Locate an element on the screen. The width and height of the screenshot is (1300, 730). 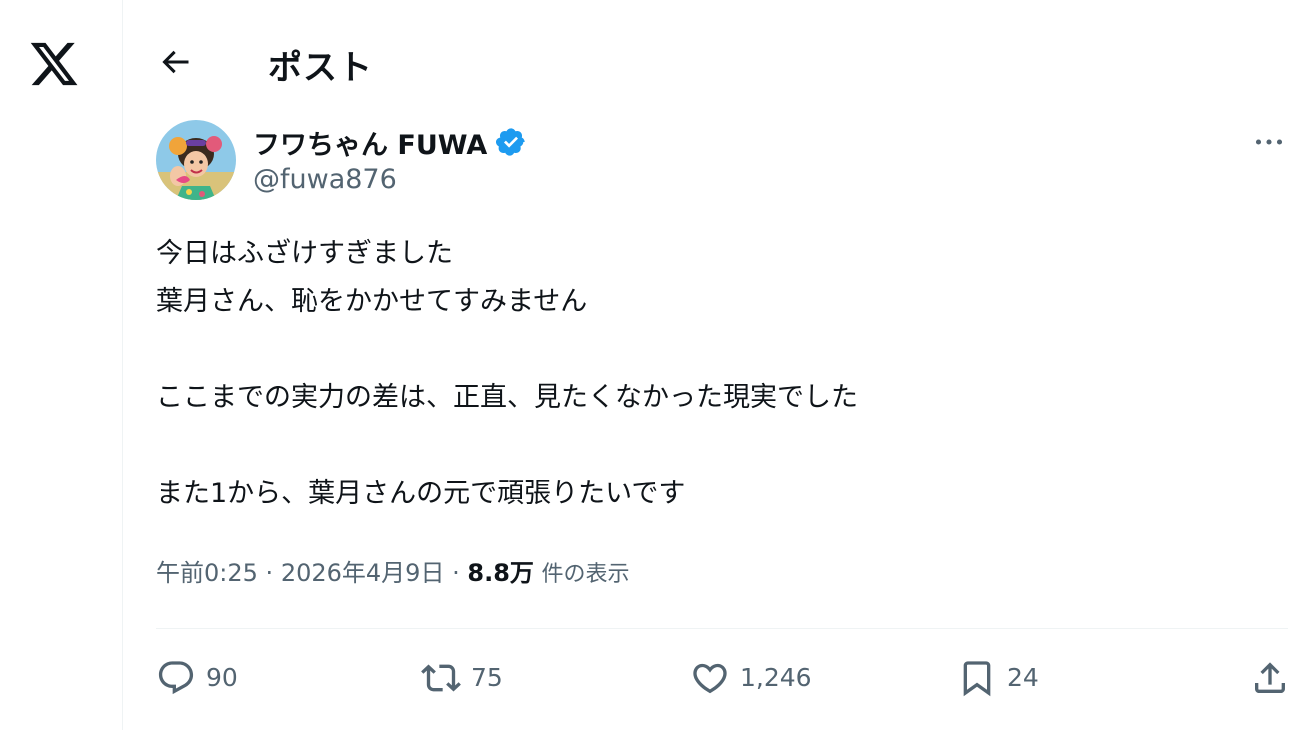
author-handle: @fuwa876 is located at coordinates (325, 179).